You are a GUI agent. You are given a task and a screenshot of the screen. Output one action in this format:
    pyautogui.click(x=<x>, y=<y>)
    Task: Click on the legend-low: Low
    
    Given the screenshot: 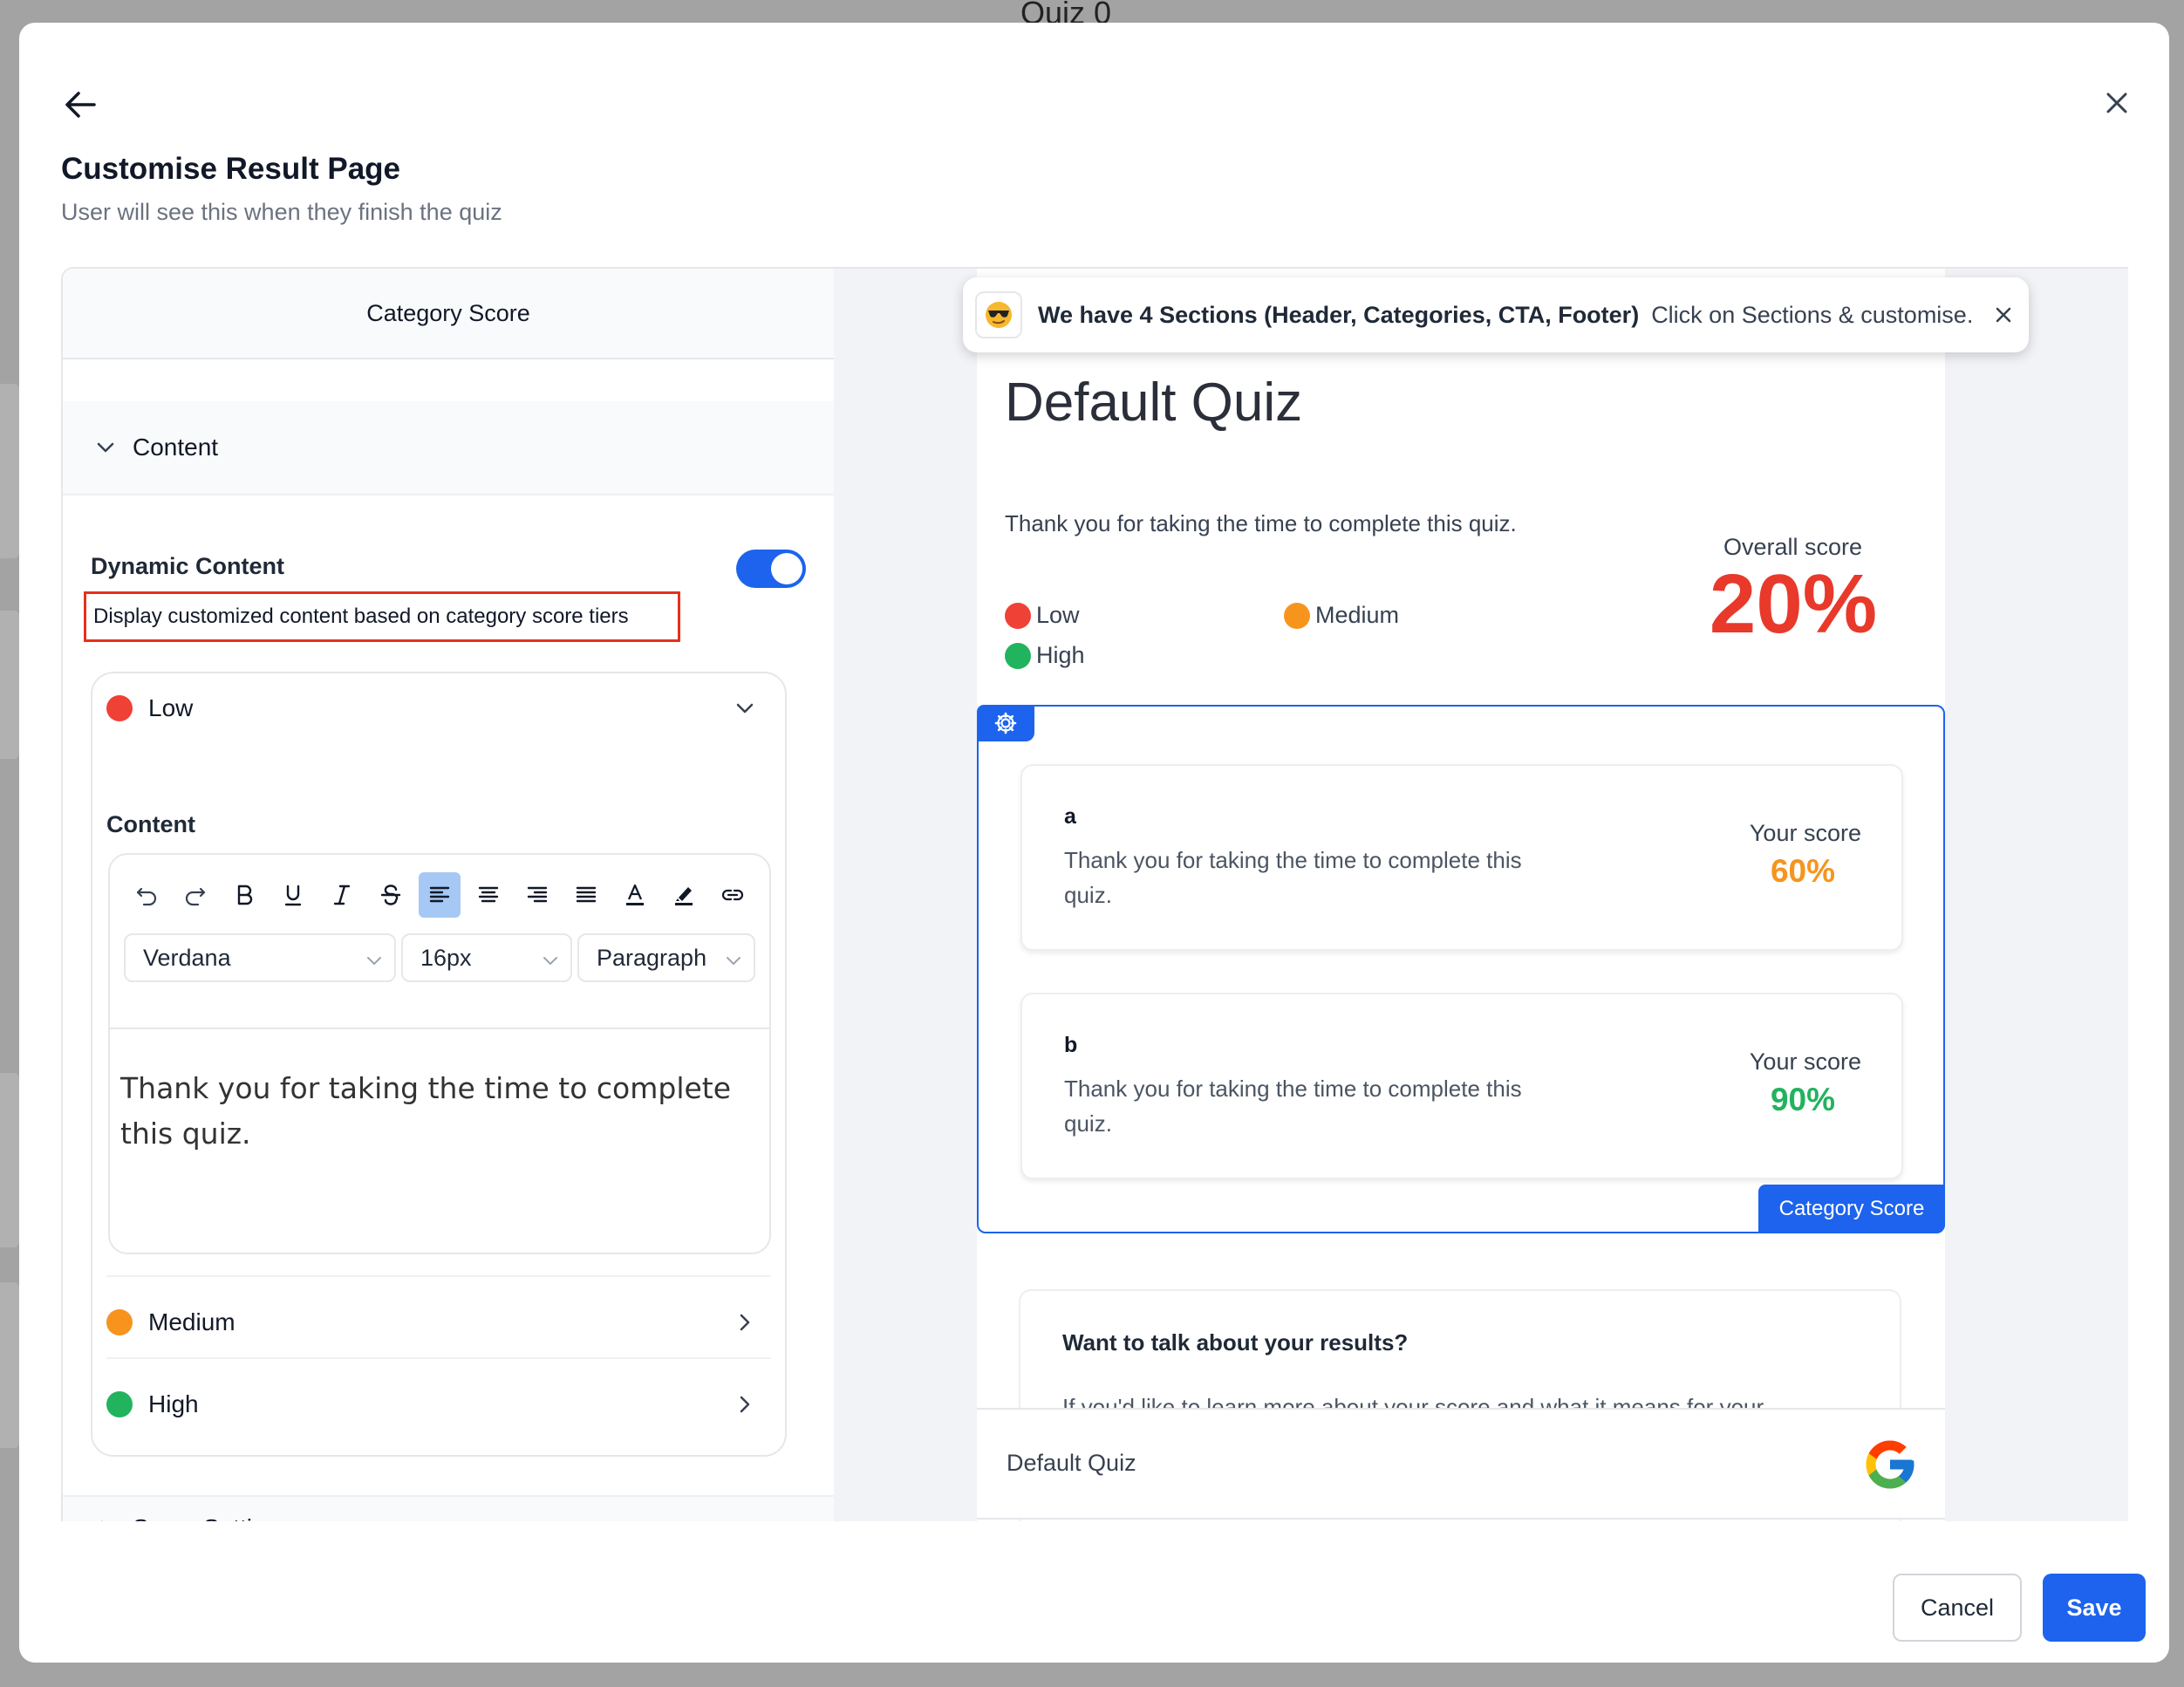 What is the action you would take?
    pyautogui.click(x=1042, y=615)
    